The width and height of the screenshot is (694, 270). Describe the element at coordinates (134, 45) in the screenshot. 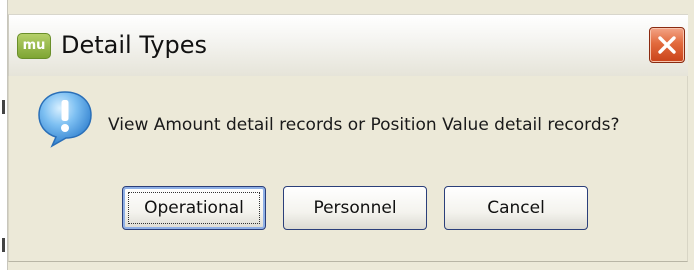

I see `window-title: Detail Types` at that location.